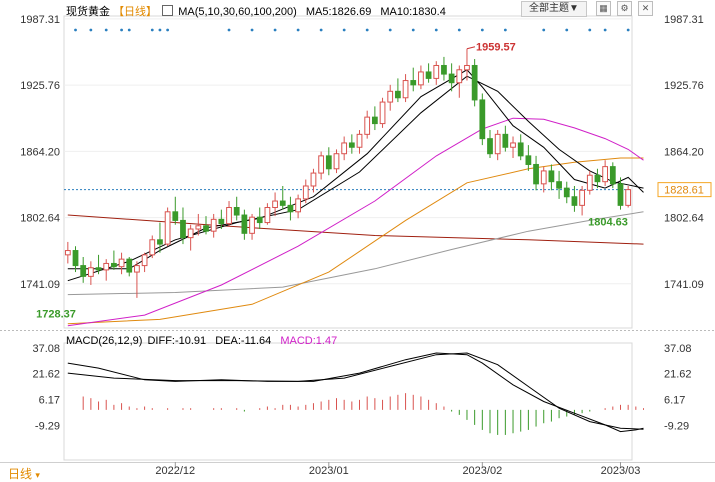 The width and height of the screenshot is (715, 482). Describe the element at coordinates (47, 426) in the screenshot. I see `macd-tick-left: -9.29` at that location.